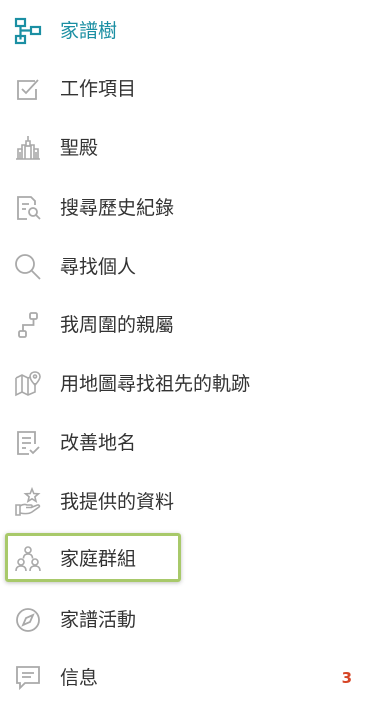  Describe the element at coordinates (79, 678) in the screenshot. I see `menu-item-label: 信息` at that location.